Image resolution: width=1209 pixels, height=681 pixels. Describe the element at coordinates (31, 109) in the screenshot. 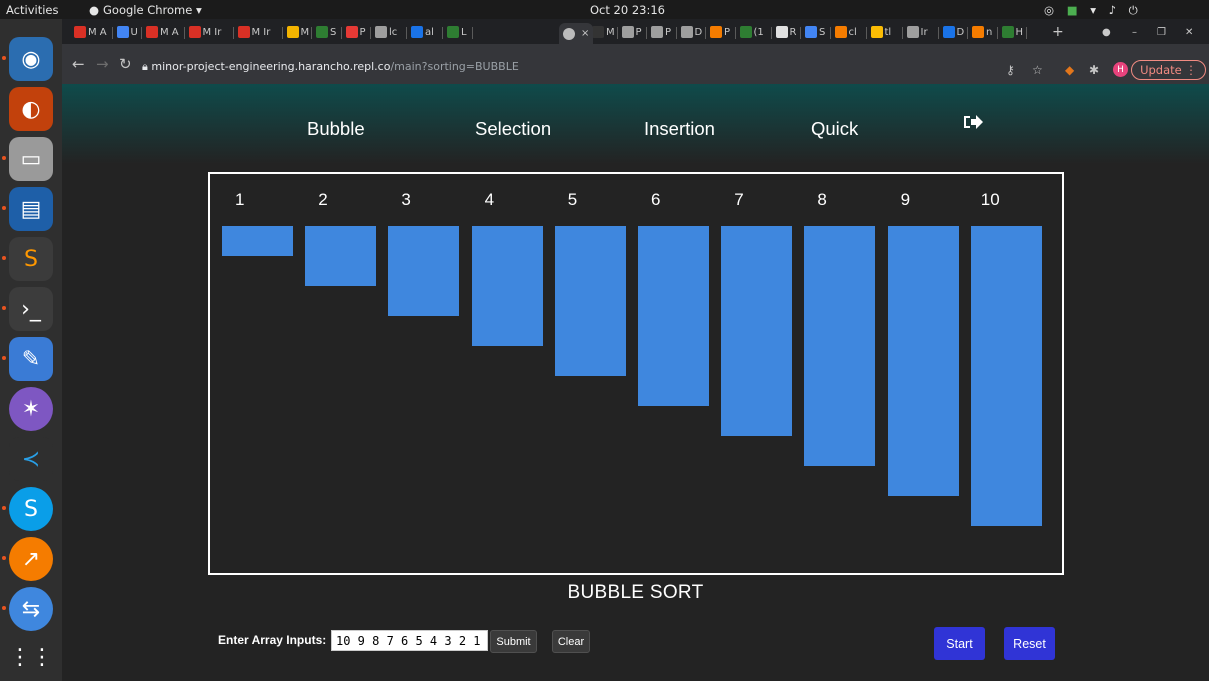

I see `firefox-icon: ◐` at that location.